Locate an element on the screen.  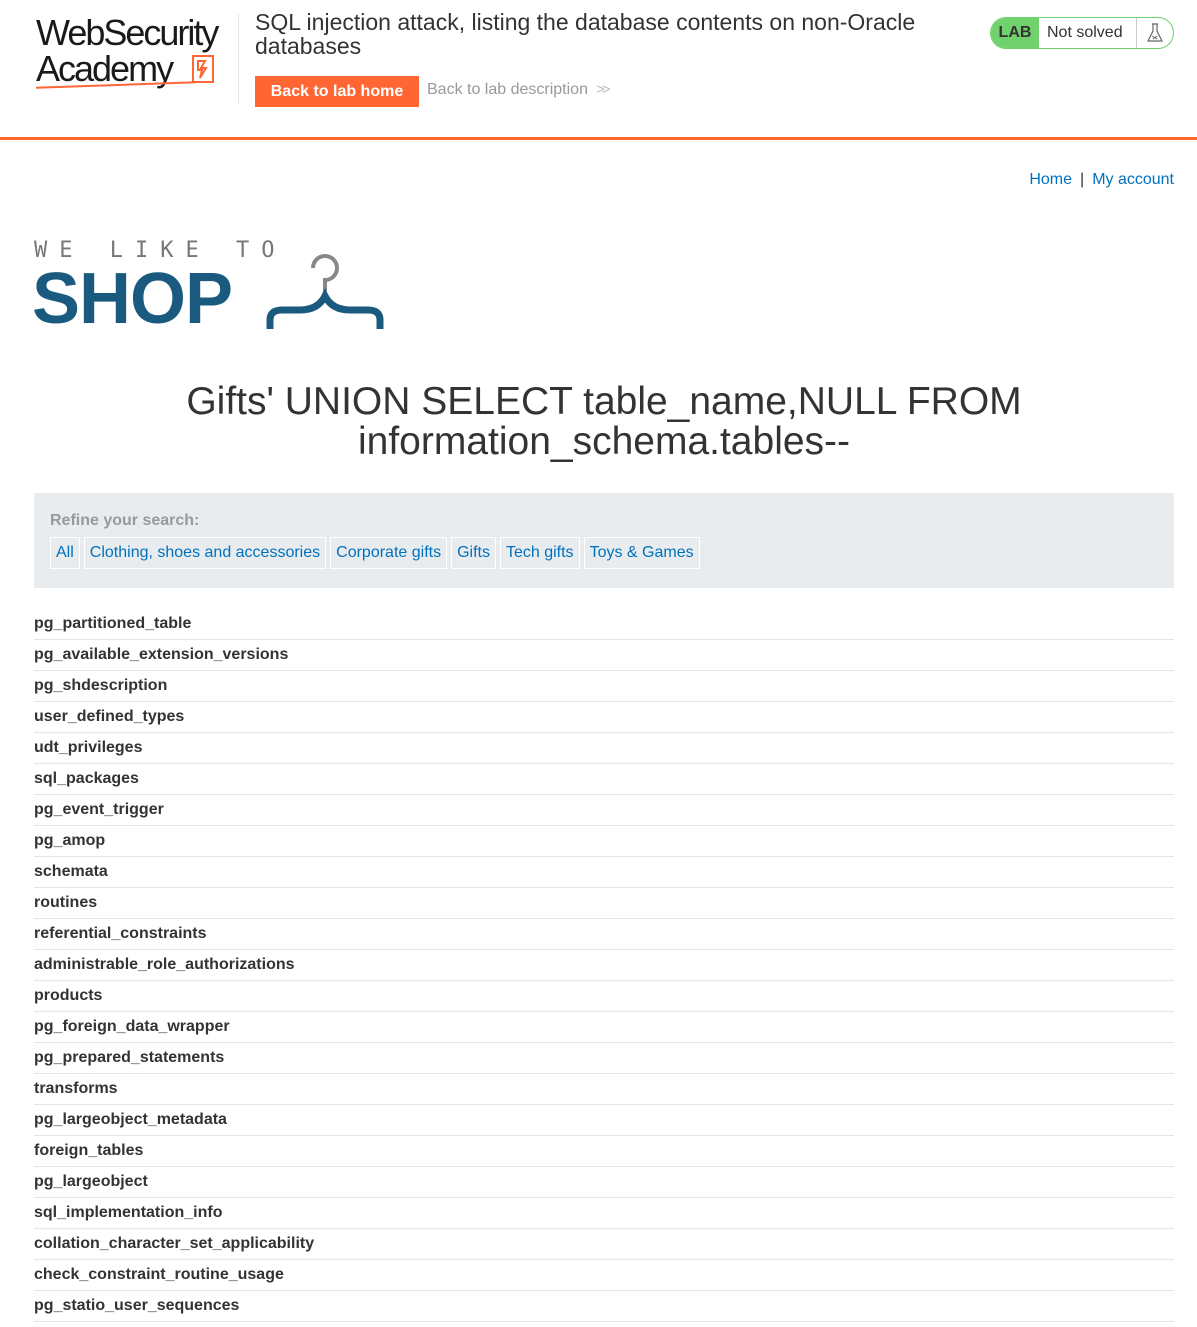
shop-logo: WE LIKE TO SHOP is located at coordinates (213, 288).